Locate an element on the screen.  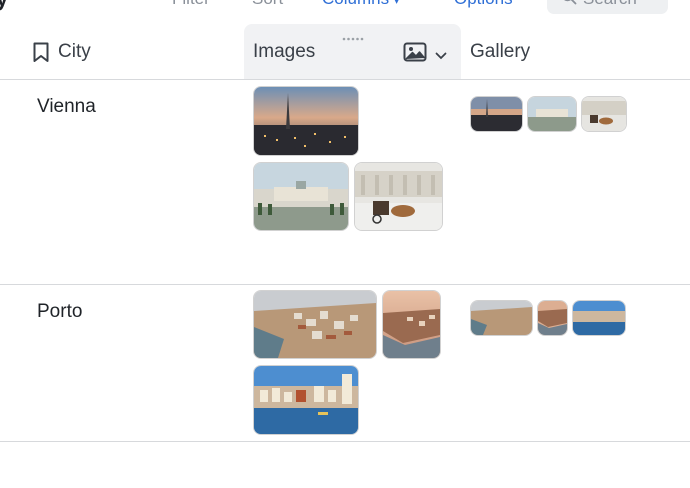
image-thumbnail-palace is located at coordinates (301, 196).